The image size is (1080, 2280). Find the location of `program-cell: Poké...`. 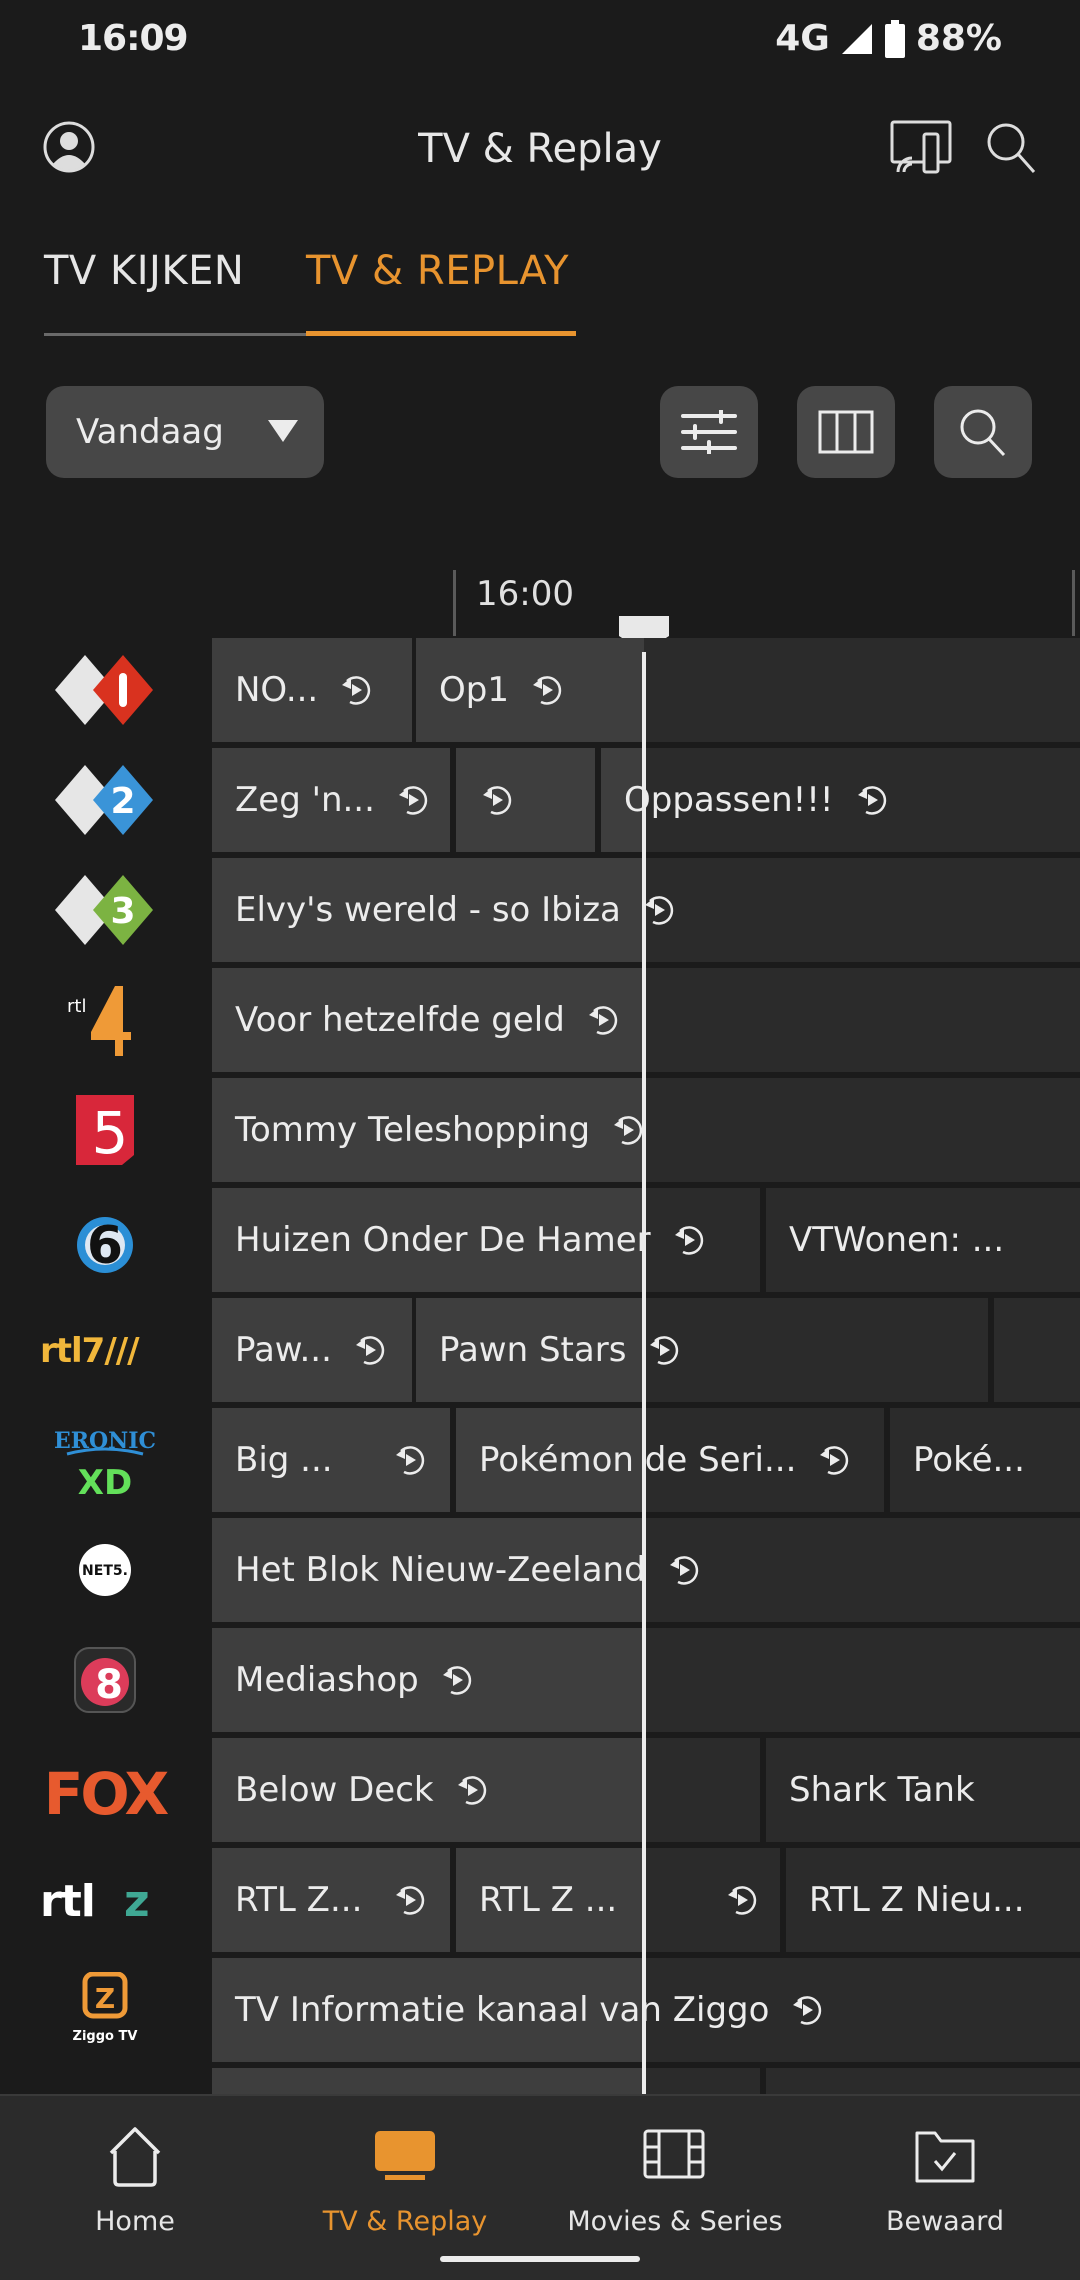

program-cell: Poké... is located at coordinates (985, 1460).